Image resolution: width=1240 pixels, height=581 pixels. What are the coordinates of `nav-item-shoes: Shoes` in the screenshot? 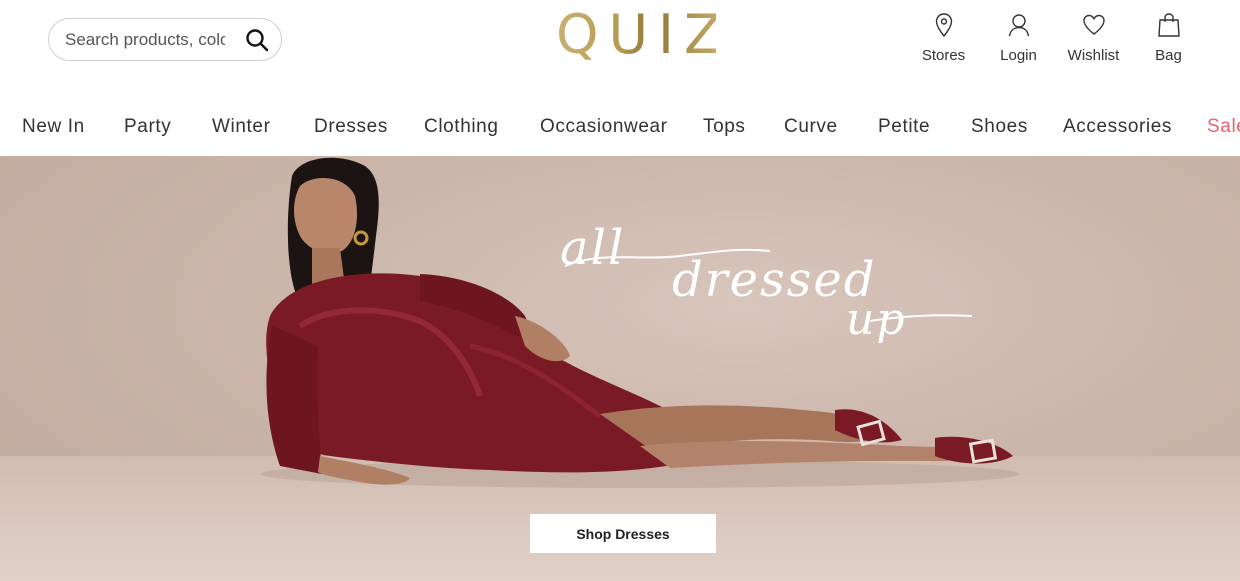 It's located at (999, 127).